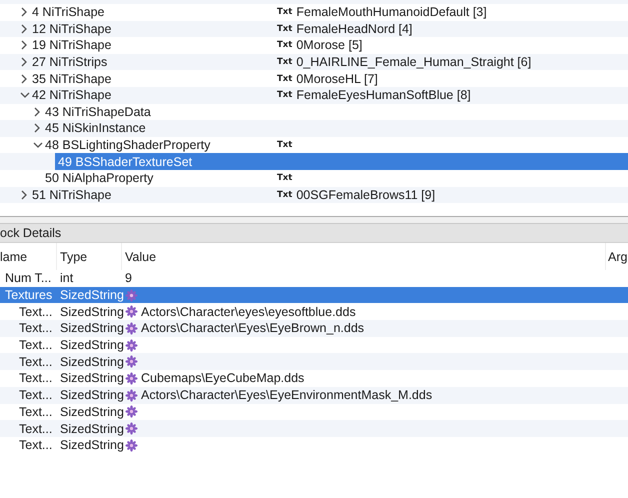 The height and width of the screenshot is (498, 628). I want to click on string-value: FemaleEyesHumanSoftBlue [8], so click(383, 95).